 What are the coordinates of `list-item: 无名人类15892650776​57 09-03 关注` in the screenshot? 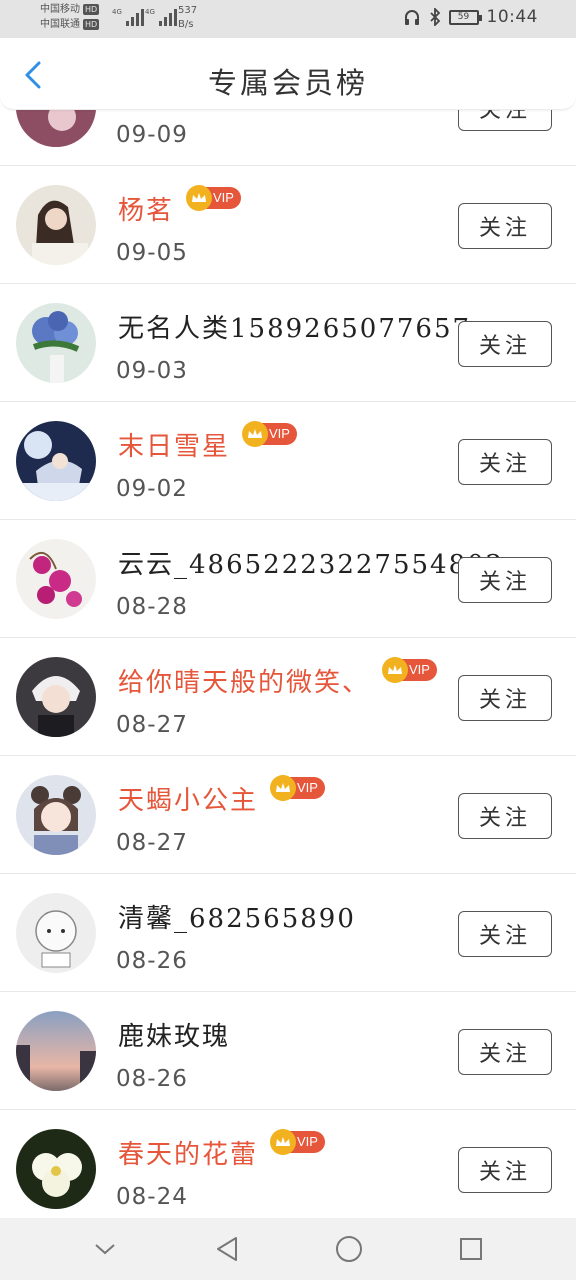 It's located at (288, 343).